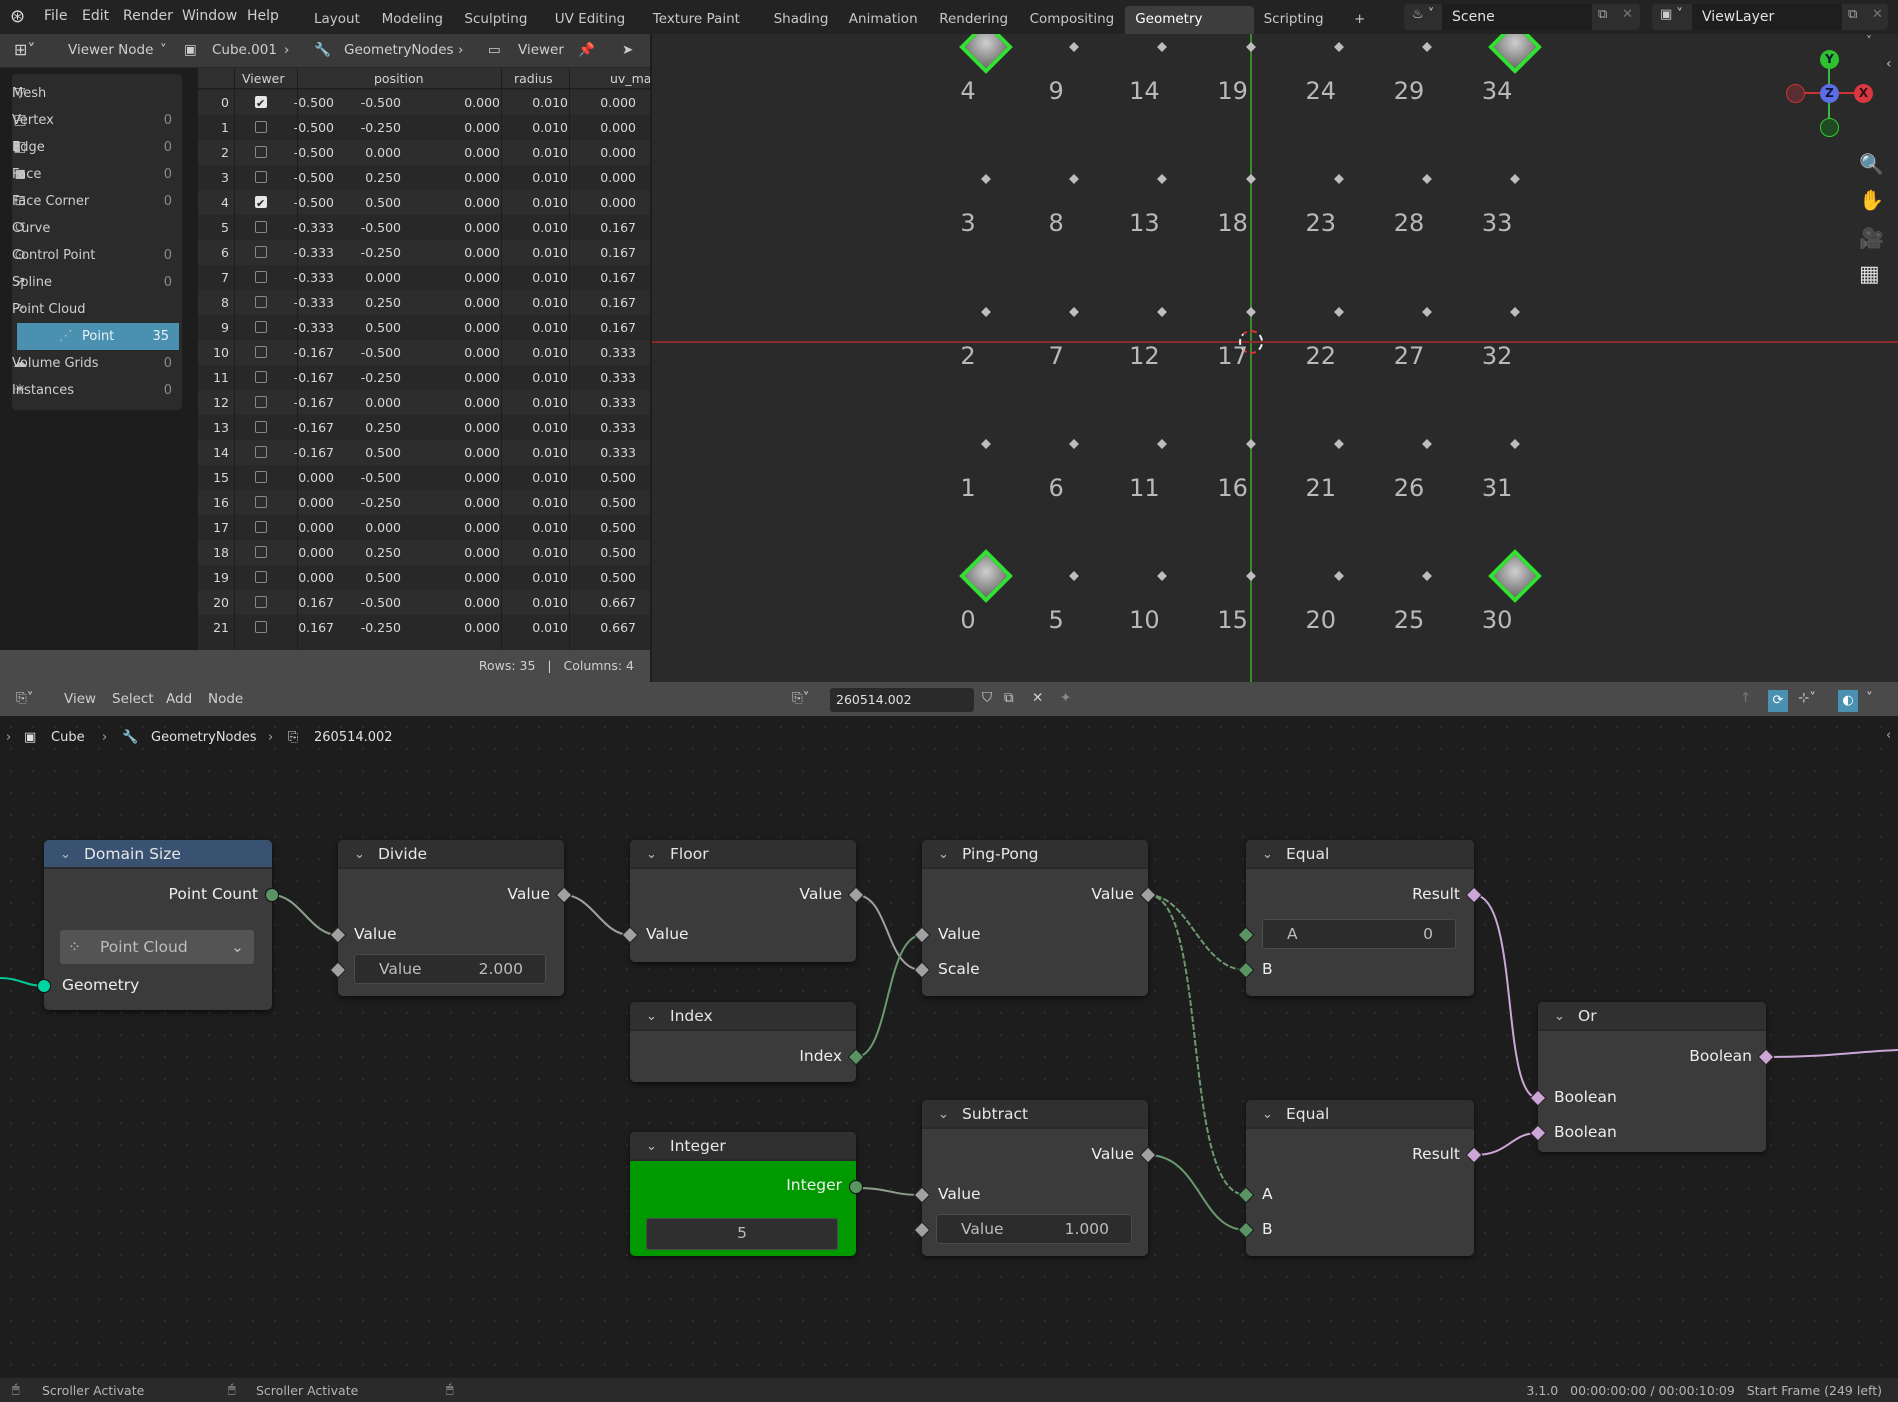 The image size is (1898, 1402). I want to click on breadcrumb-object: Cube, so click(68, 737).